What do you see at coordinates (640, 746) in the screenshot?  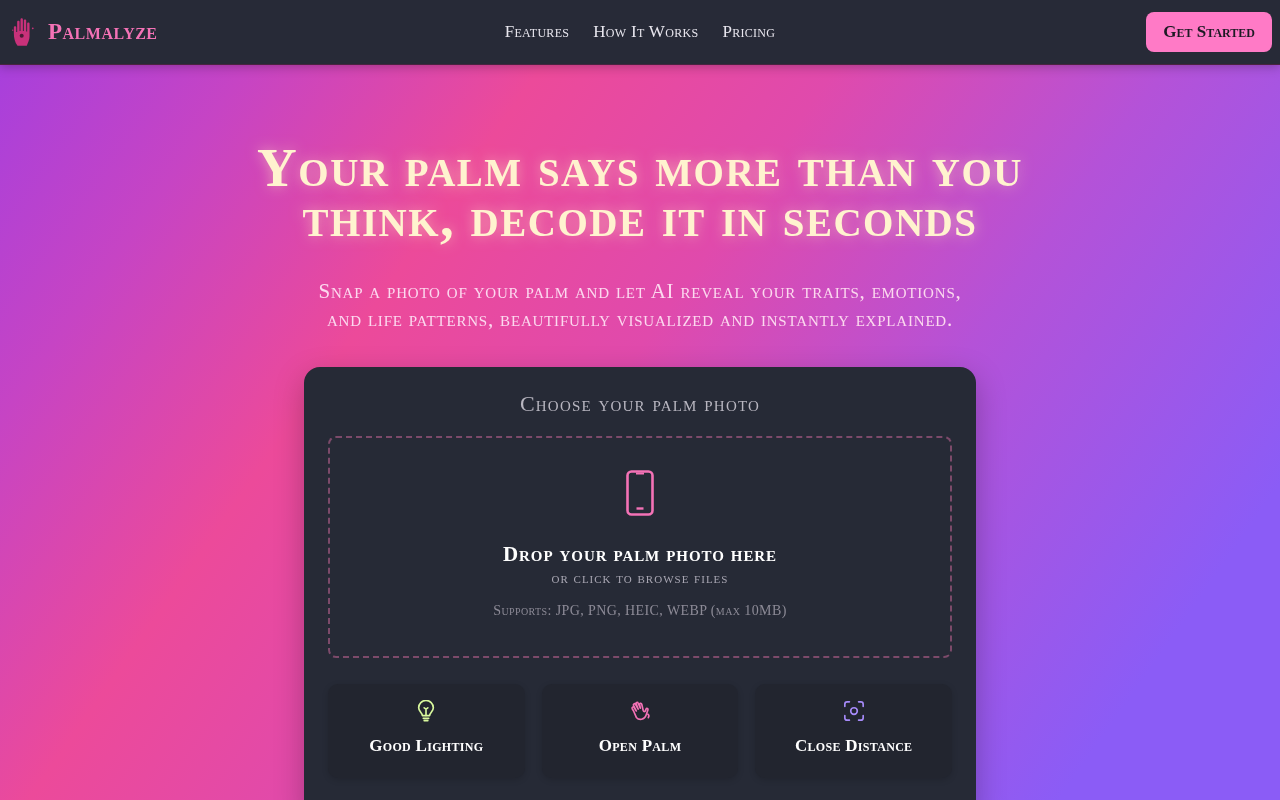 I see `tip-label: Open Palm` at bounding box center [640, 746].